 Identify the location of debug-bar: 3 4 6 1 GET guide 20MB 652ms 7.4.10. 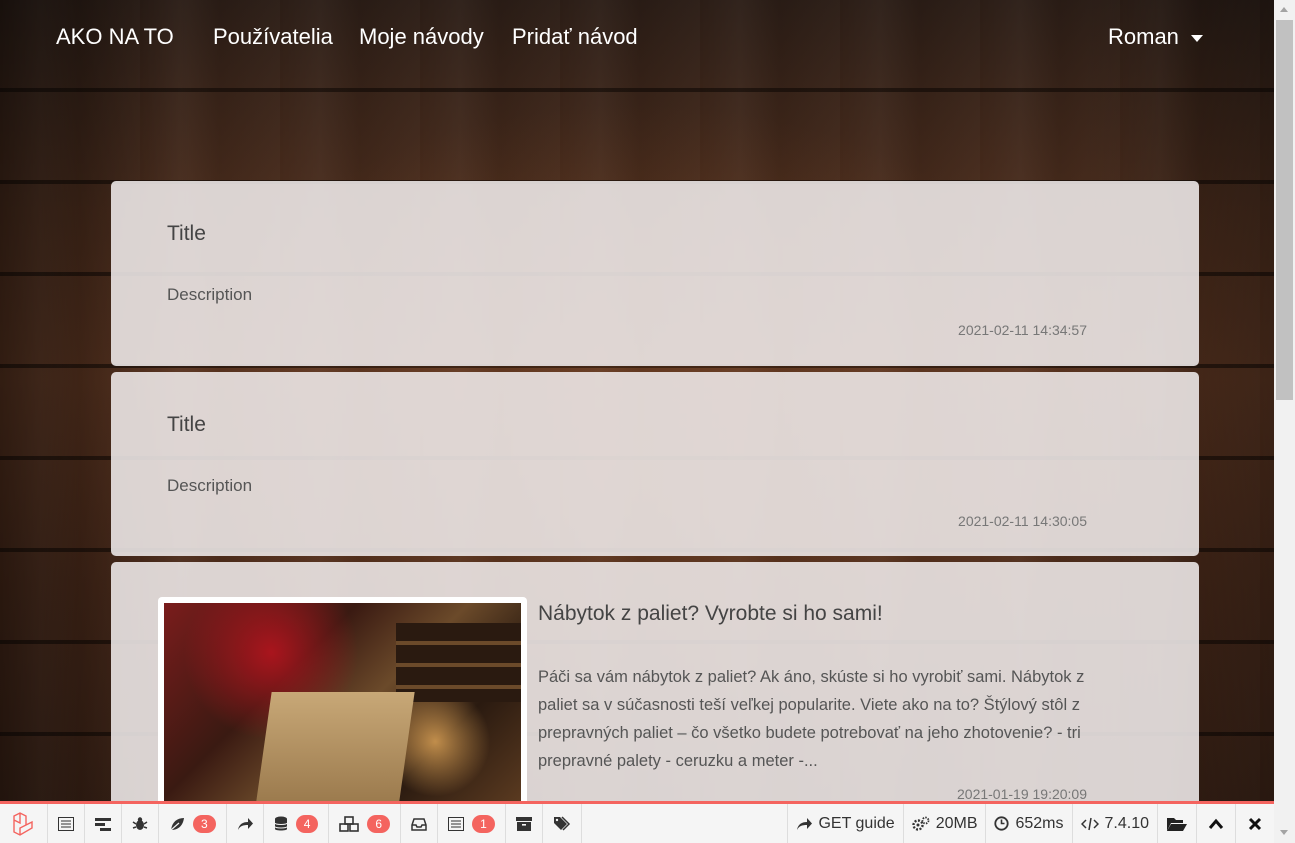
(637, 822).